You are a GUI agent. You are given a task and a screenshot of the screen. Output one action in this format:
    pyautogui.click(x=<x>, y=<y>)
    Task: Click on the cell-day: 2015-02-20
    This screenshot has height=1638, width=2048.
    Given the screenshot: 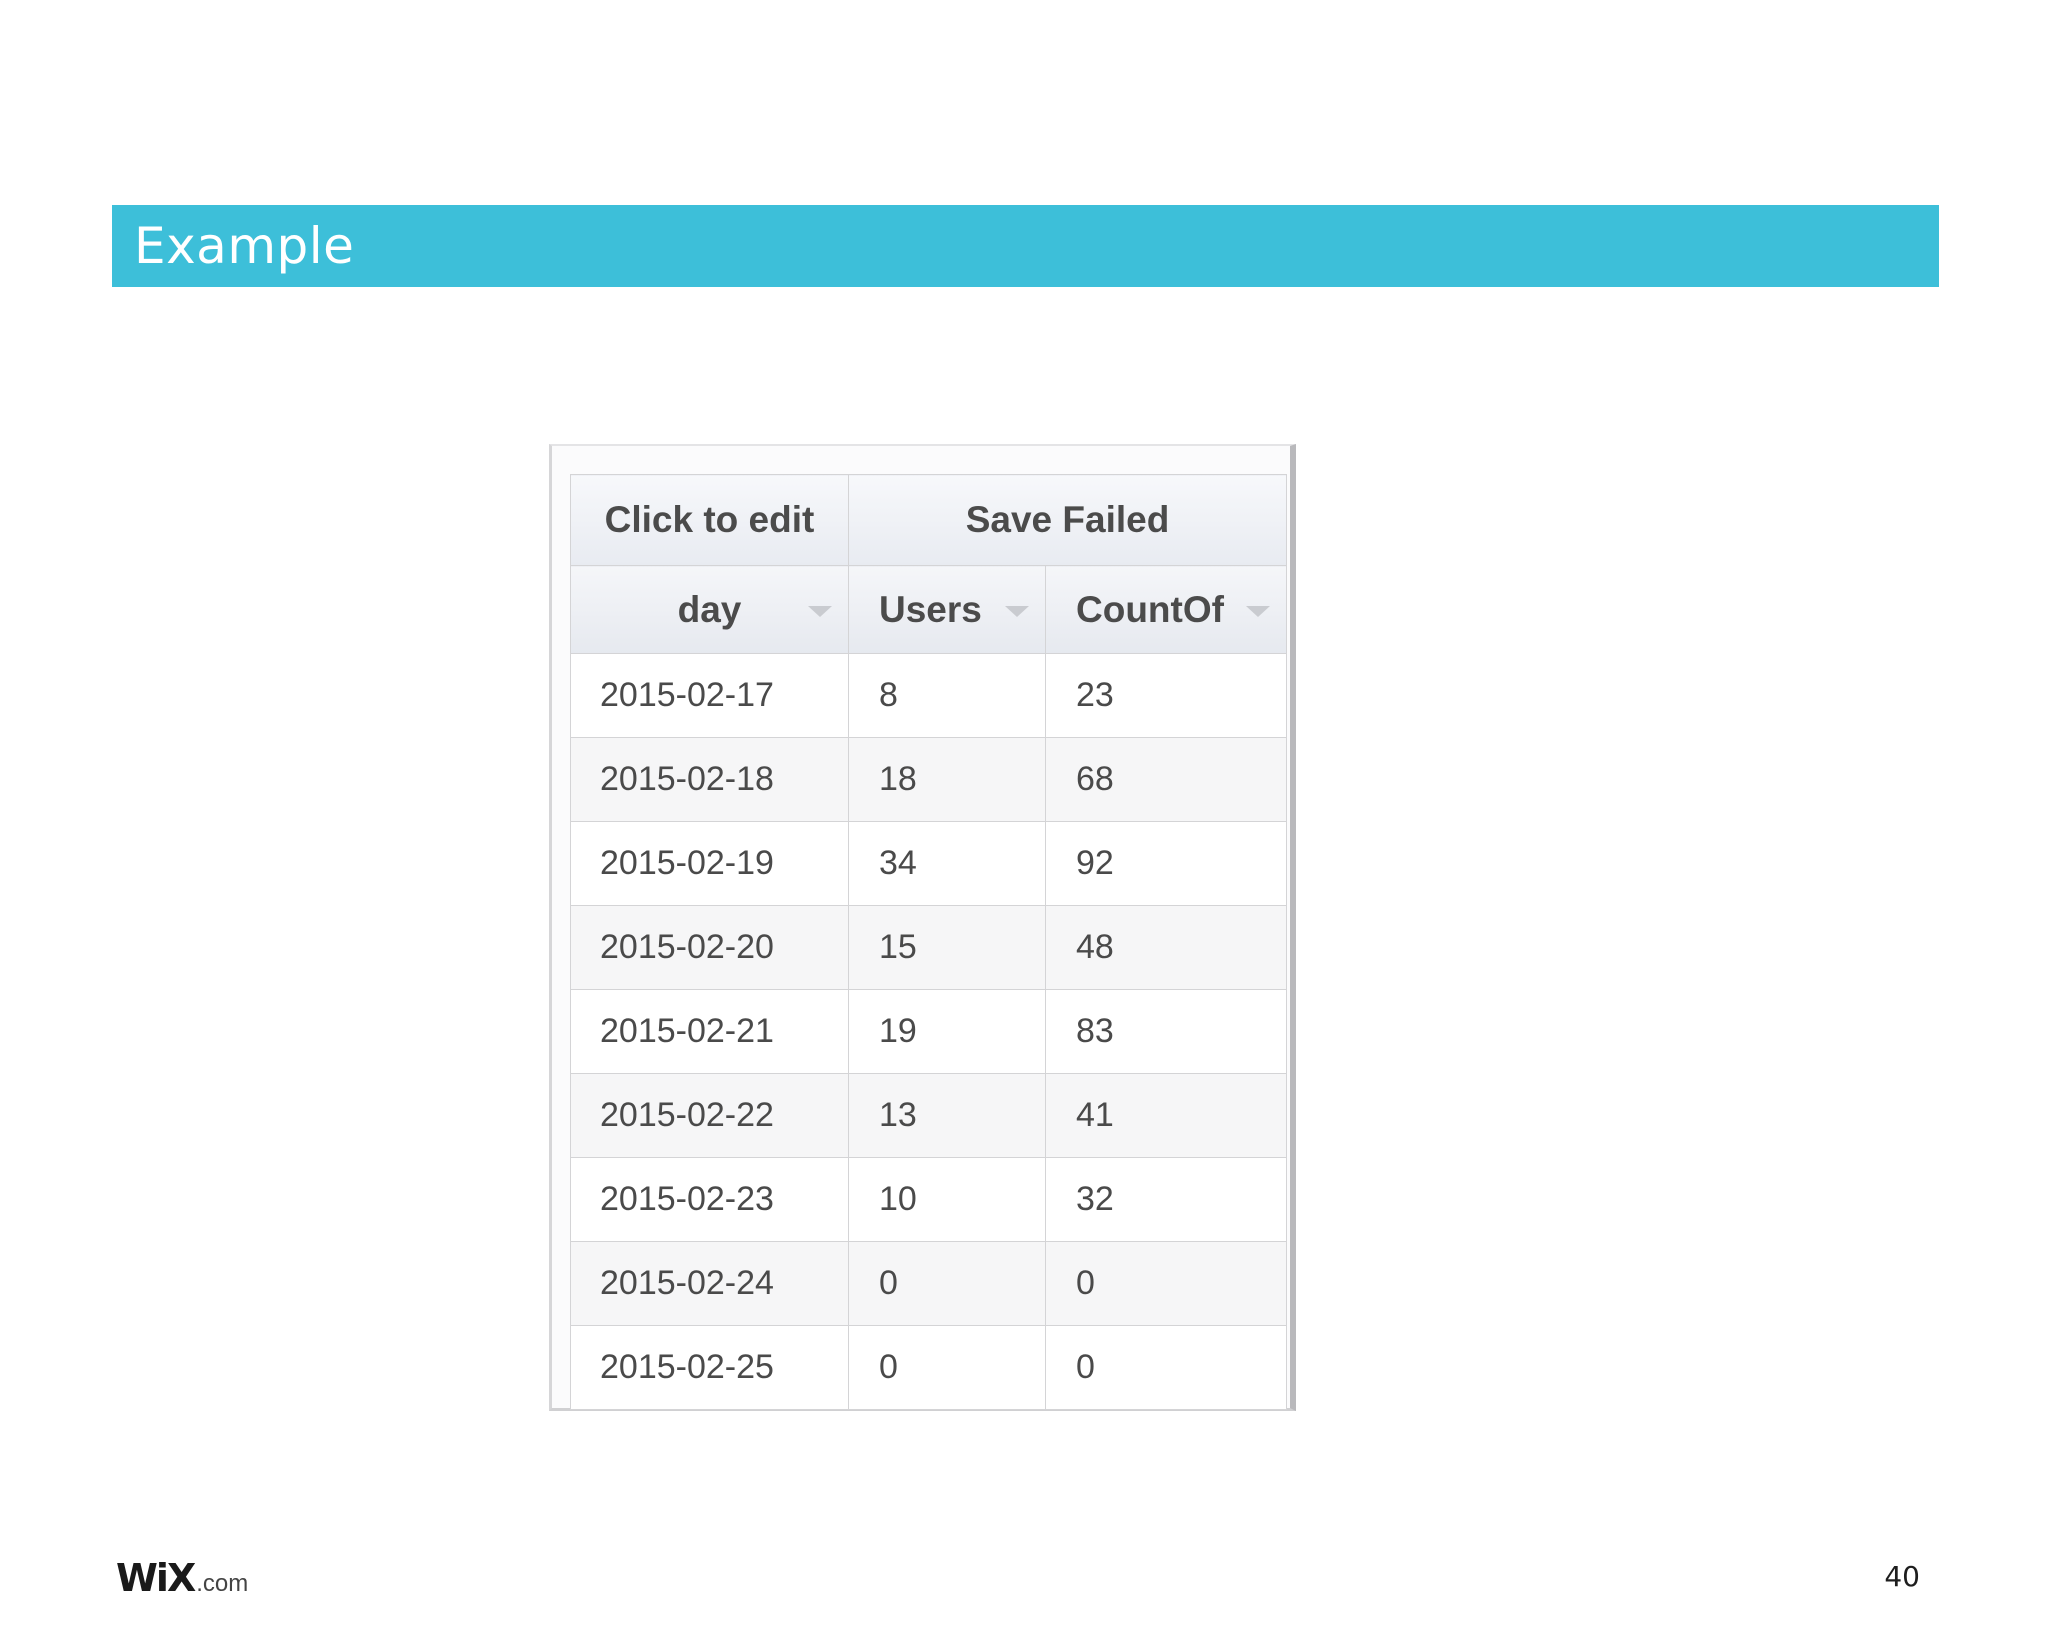 What is the action you would take?
    pyautogui.click(x=709, y=947)
    